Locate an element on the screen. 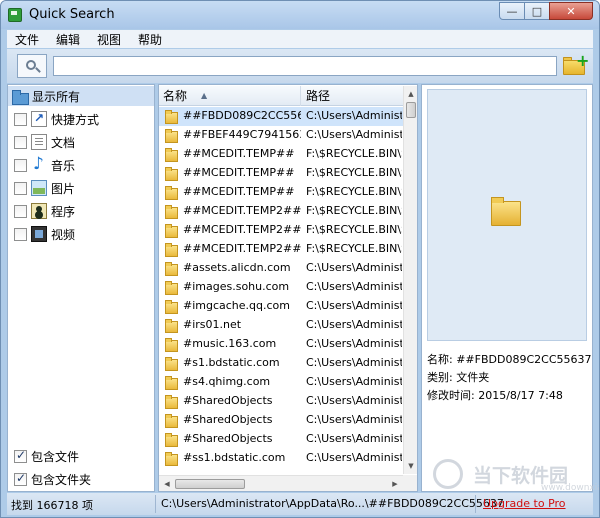 The height and width of the screenshot is (518, 600). column-header: 名称 ▲ 路径 is located at coordinates (281, 96).